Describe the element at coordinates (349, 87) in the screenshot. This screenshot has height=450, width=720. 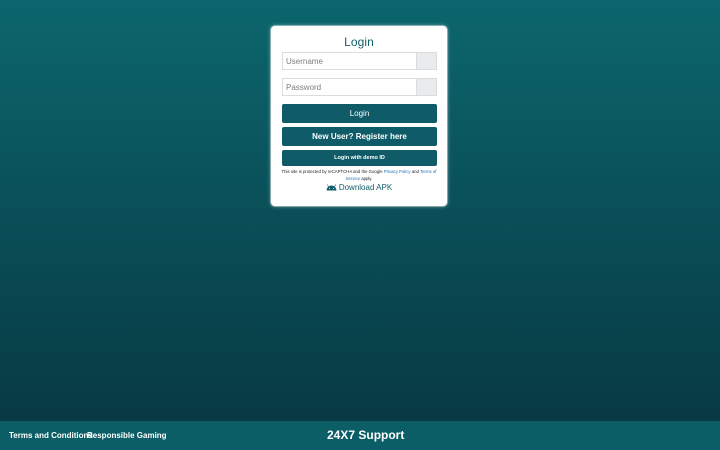
I see `password-input` at that location.